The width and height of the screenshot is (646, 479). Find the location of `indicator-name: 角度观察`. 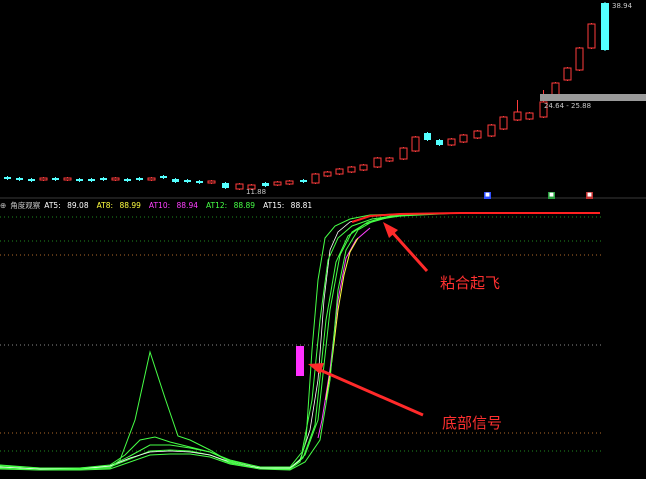

indicator-name: 角度观察 is located at coordinates (25, 205).